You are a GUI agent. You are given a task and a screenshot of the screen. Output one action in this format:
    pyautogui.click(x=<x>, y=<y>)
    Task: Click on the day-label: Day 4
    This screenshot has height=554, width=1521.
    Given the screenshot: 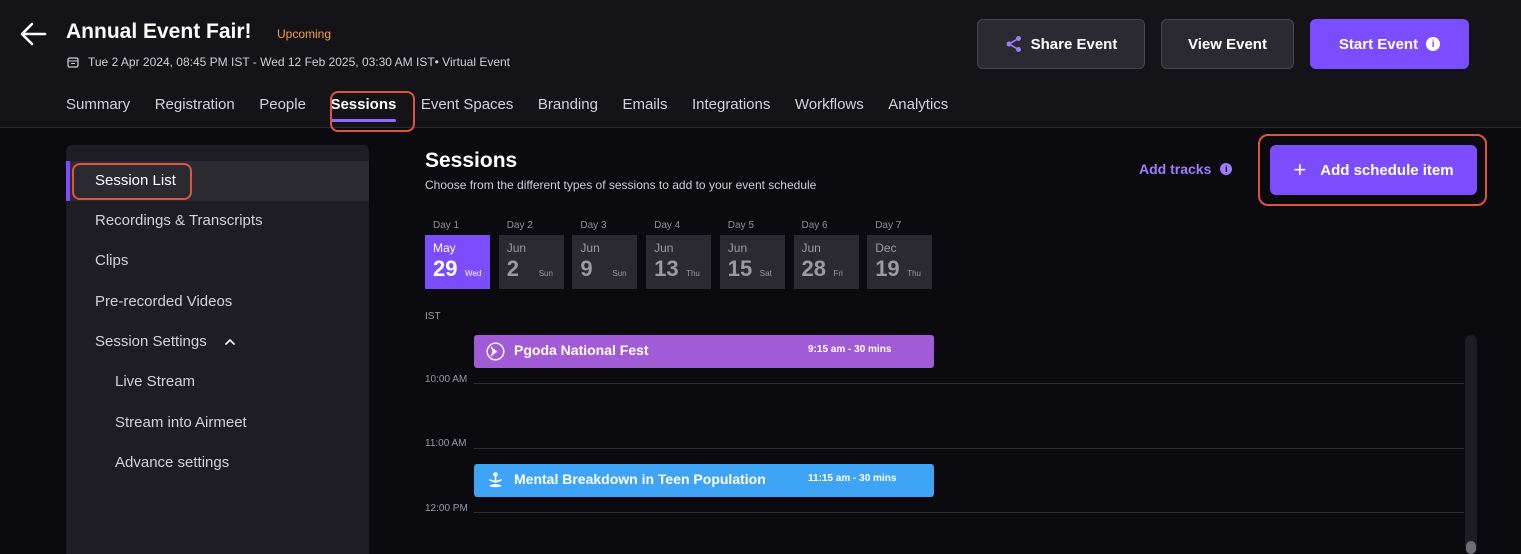 What is the action you would take?
    pyautogui.click(x=667, y=225)
    